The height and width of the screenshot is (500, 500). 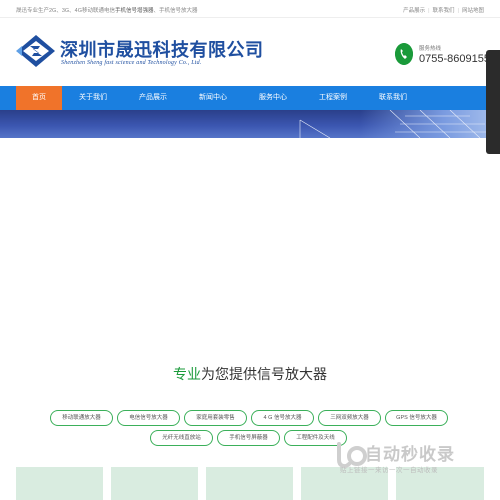 I want to click on tag-gps: GPS 信号放大器, so click(x=416, y=418).